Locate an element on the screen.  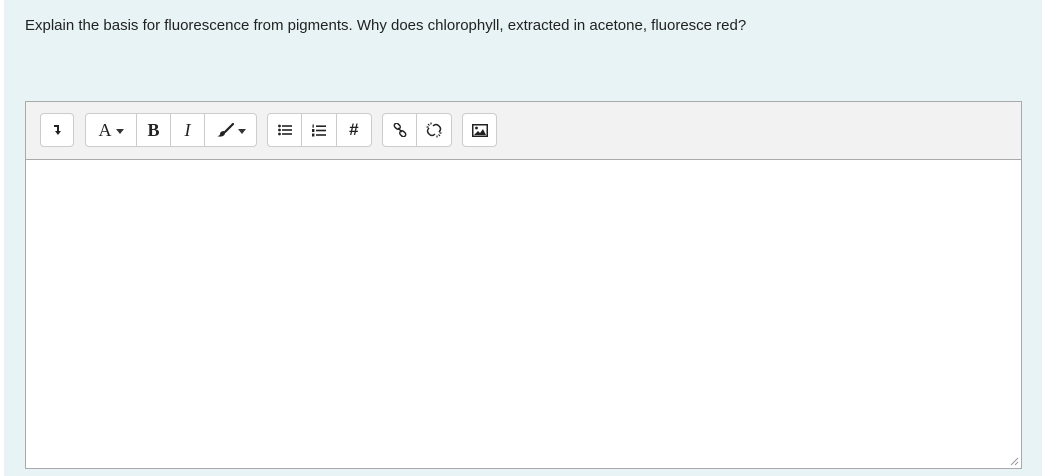
hash-button: # is located at coordinates (354, 130).